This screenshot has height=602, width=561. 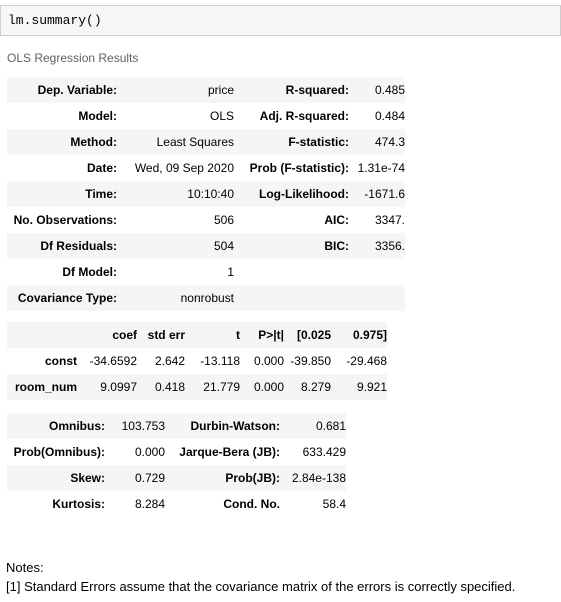 I want to click on stat-label: Date:, so click(x=101, y=168).